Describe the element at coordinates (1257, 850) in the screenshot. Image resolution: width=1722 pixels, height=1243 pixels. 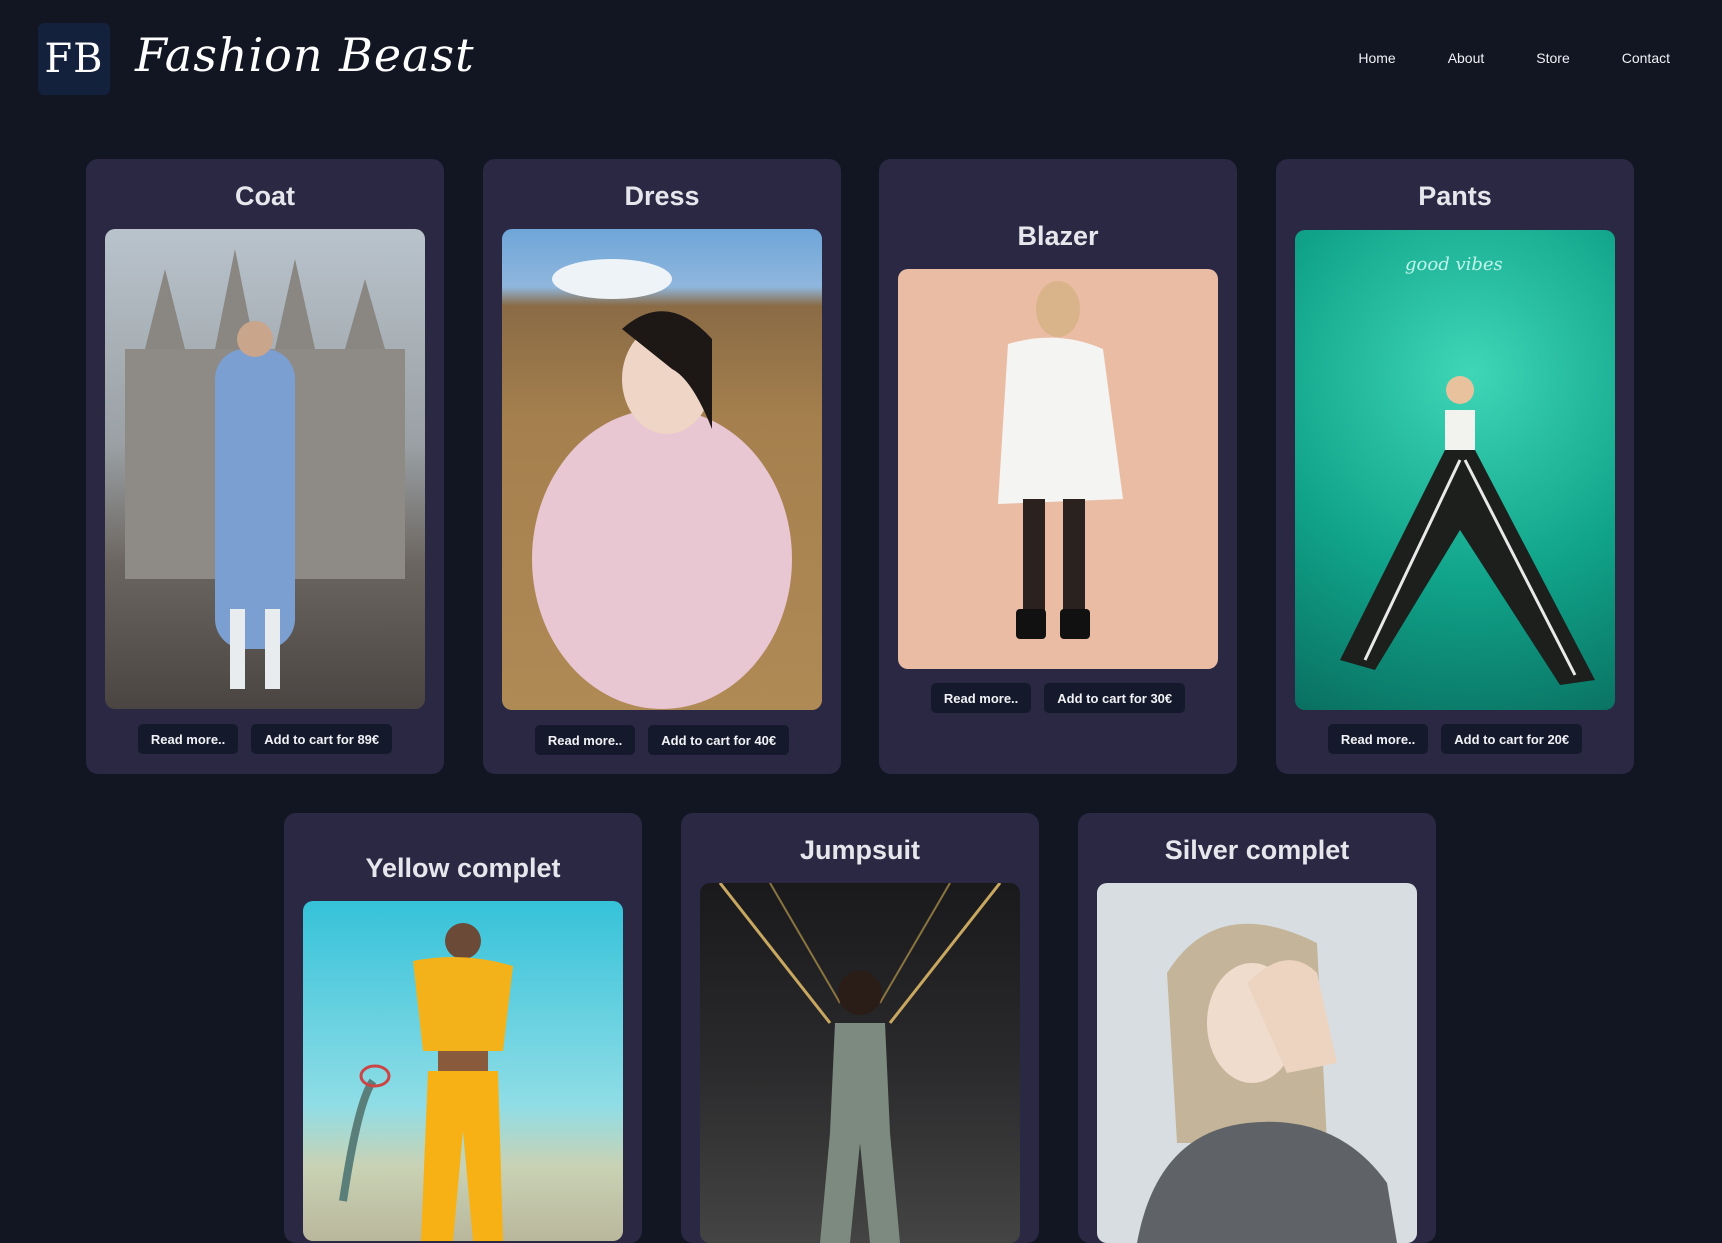
I see `product-title: Silver complet` at that location.